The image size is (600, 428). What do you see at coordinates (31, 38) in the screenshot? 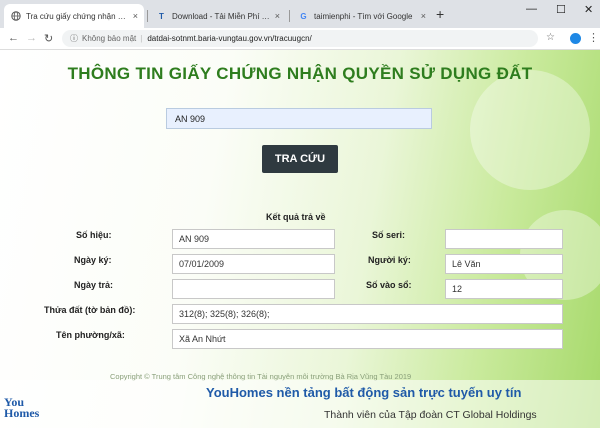
I see `forward-icon: →` at bounding box center [31, 38].